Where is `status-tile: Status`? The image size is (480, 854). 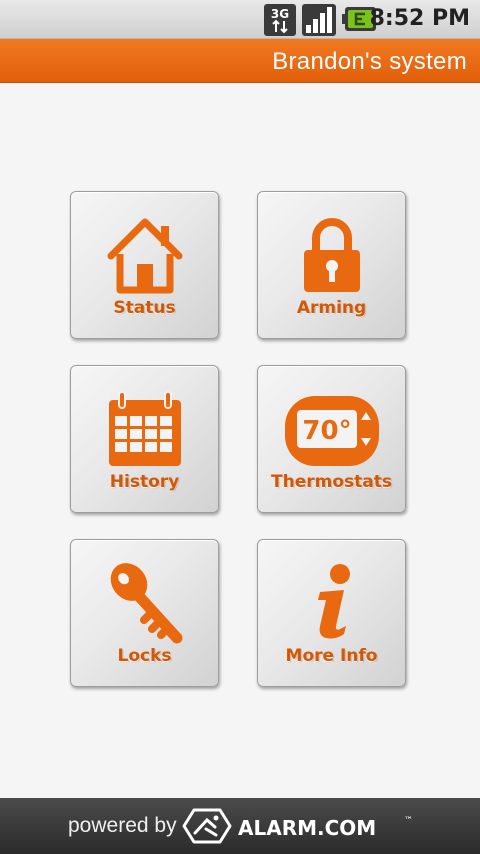
status-tile: Status is located at coordinates (144, 265).